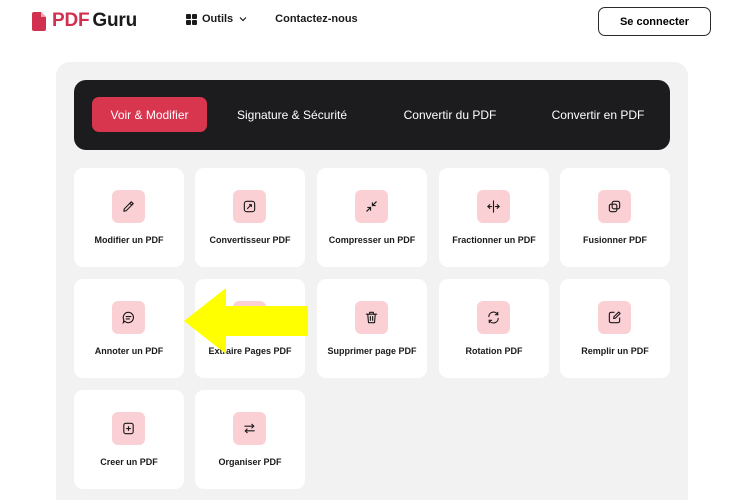  I want to click on comment-icon, so click(128, 318).